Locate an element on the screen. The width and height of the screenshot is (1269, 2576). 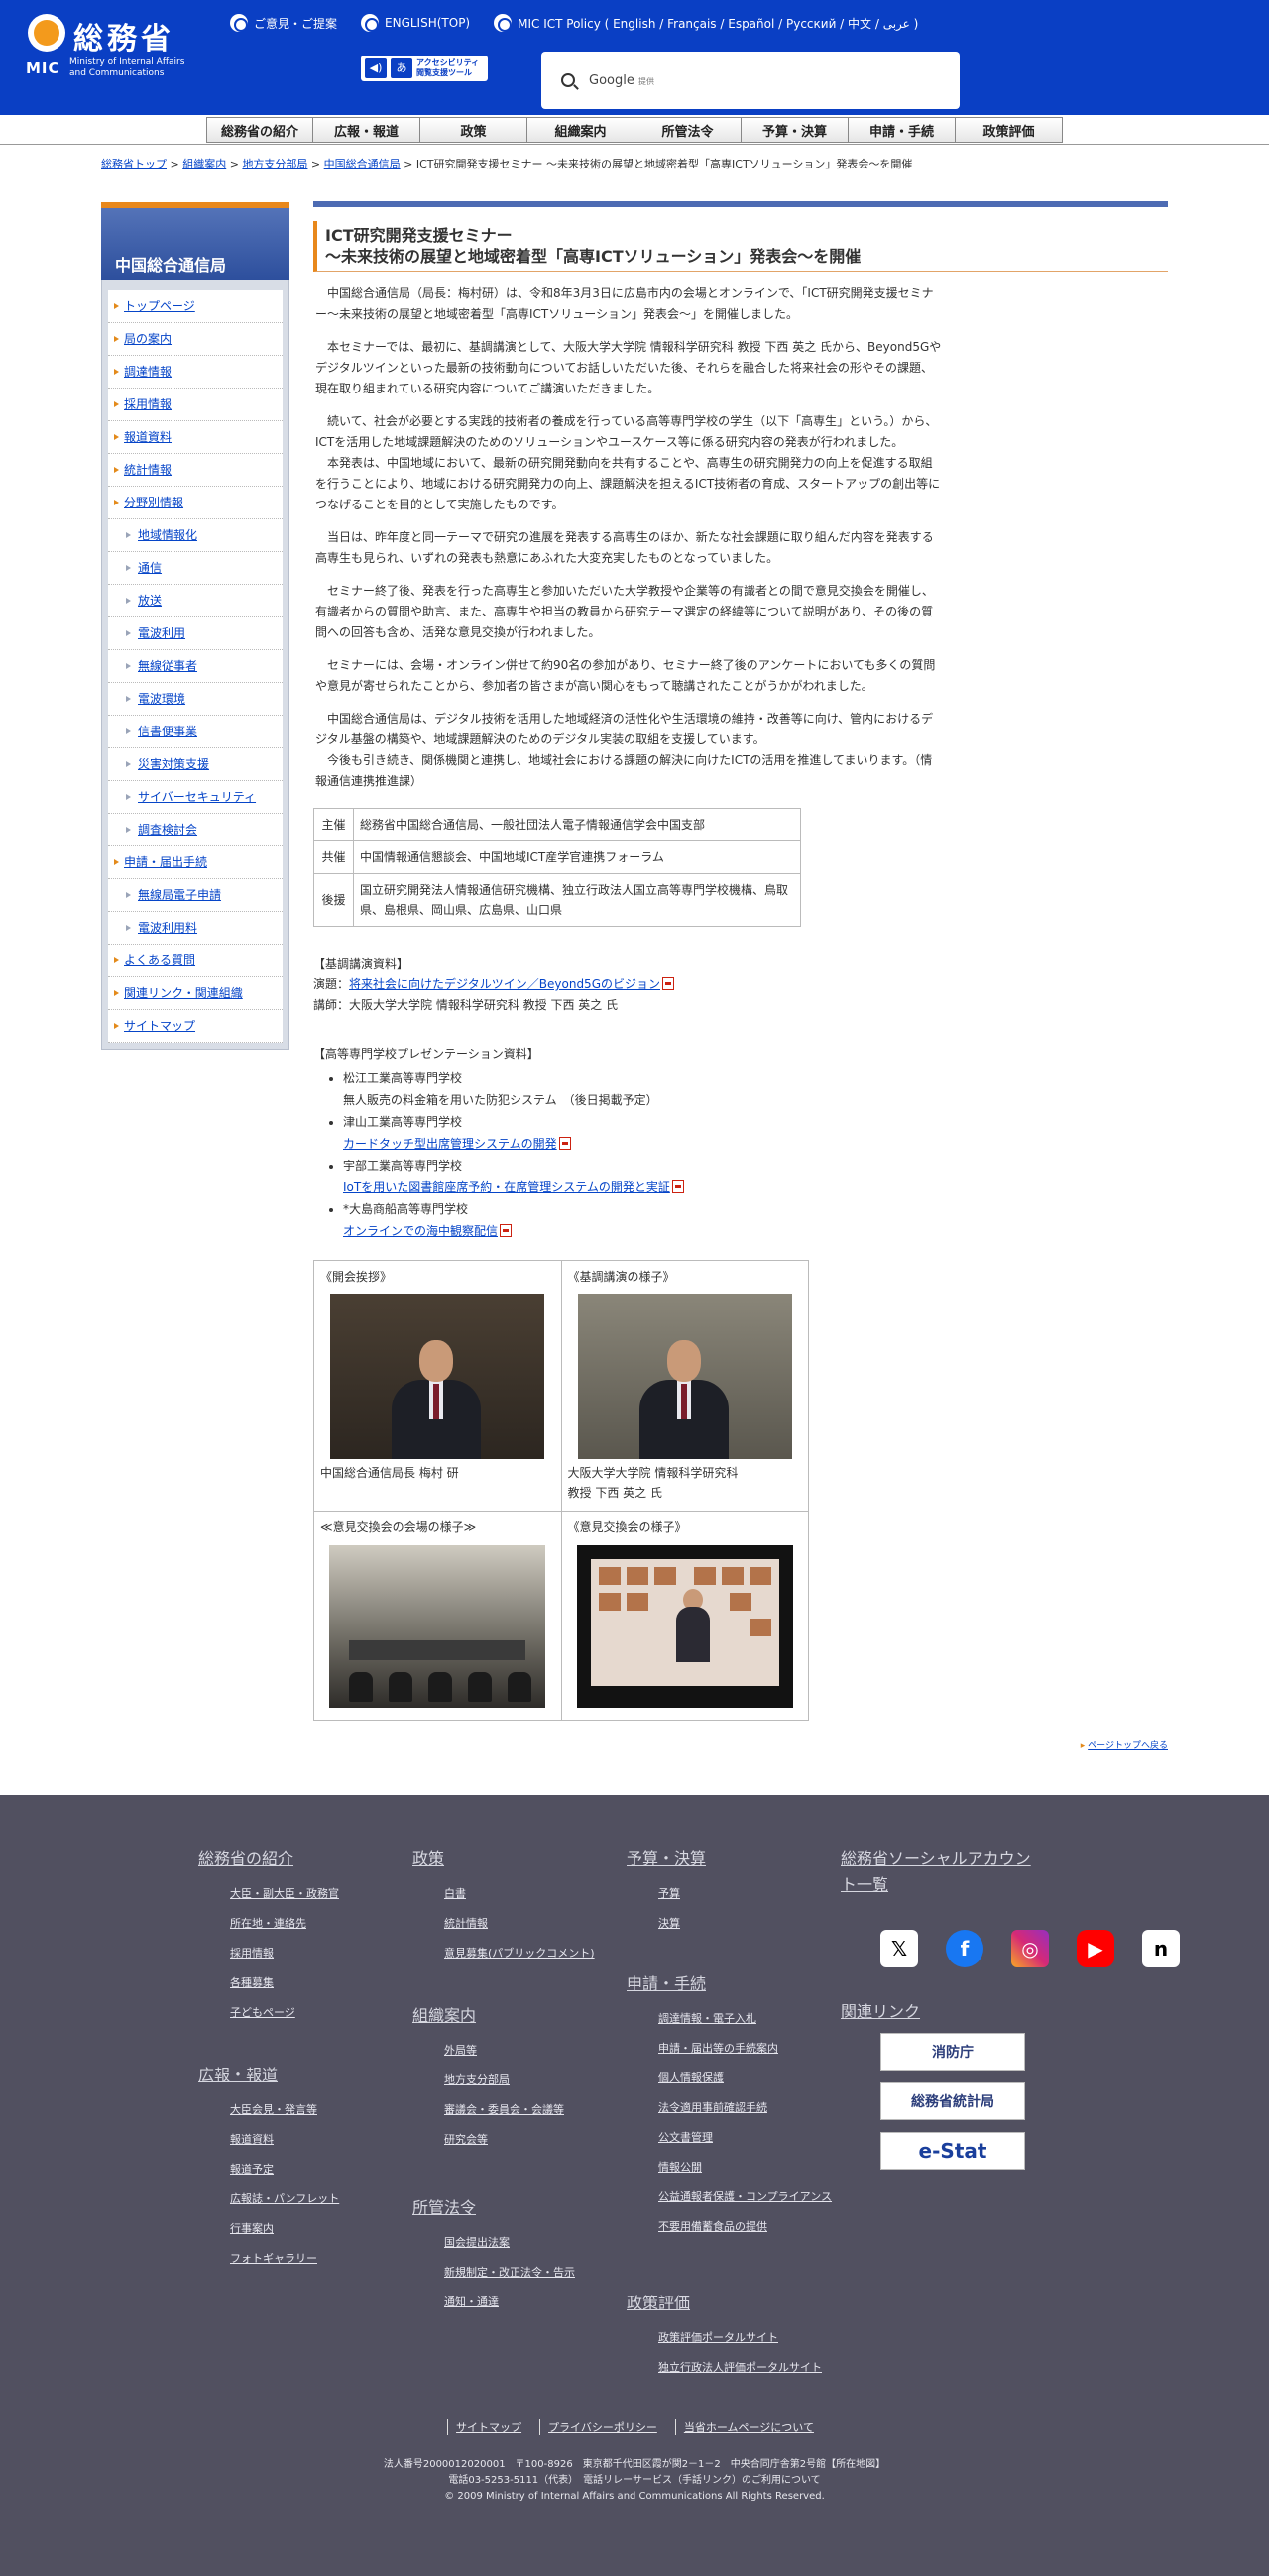
sidebar-item: サイバーセキュリティ is located at coordinates (195, 797).